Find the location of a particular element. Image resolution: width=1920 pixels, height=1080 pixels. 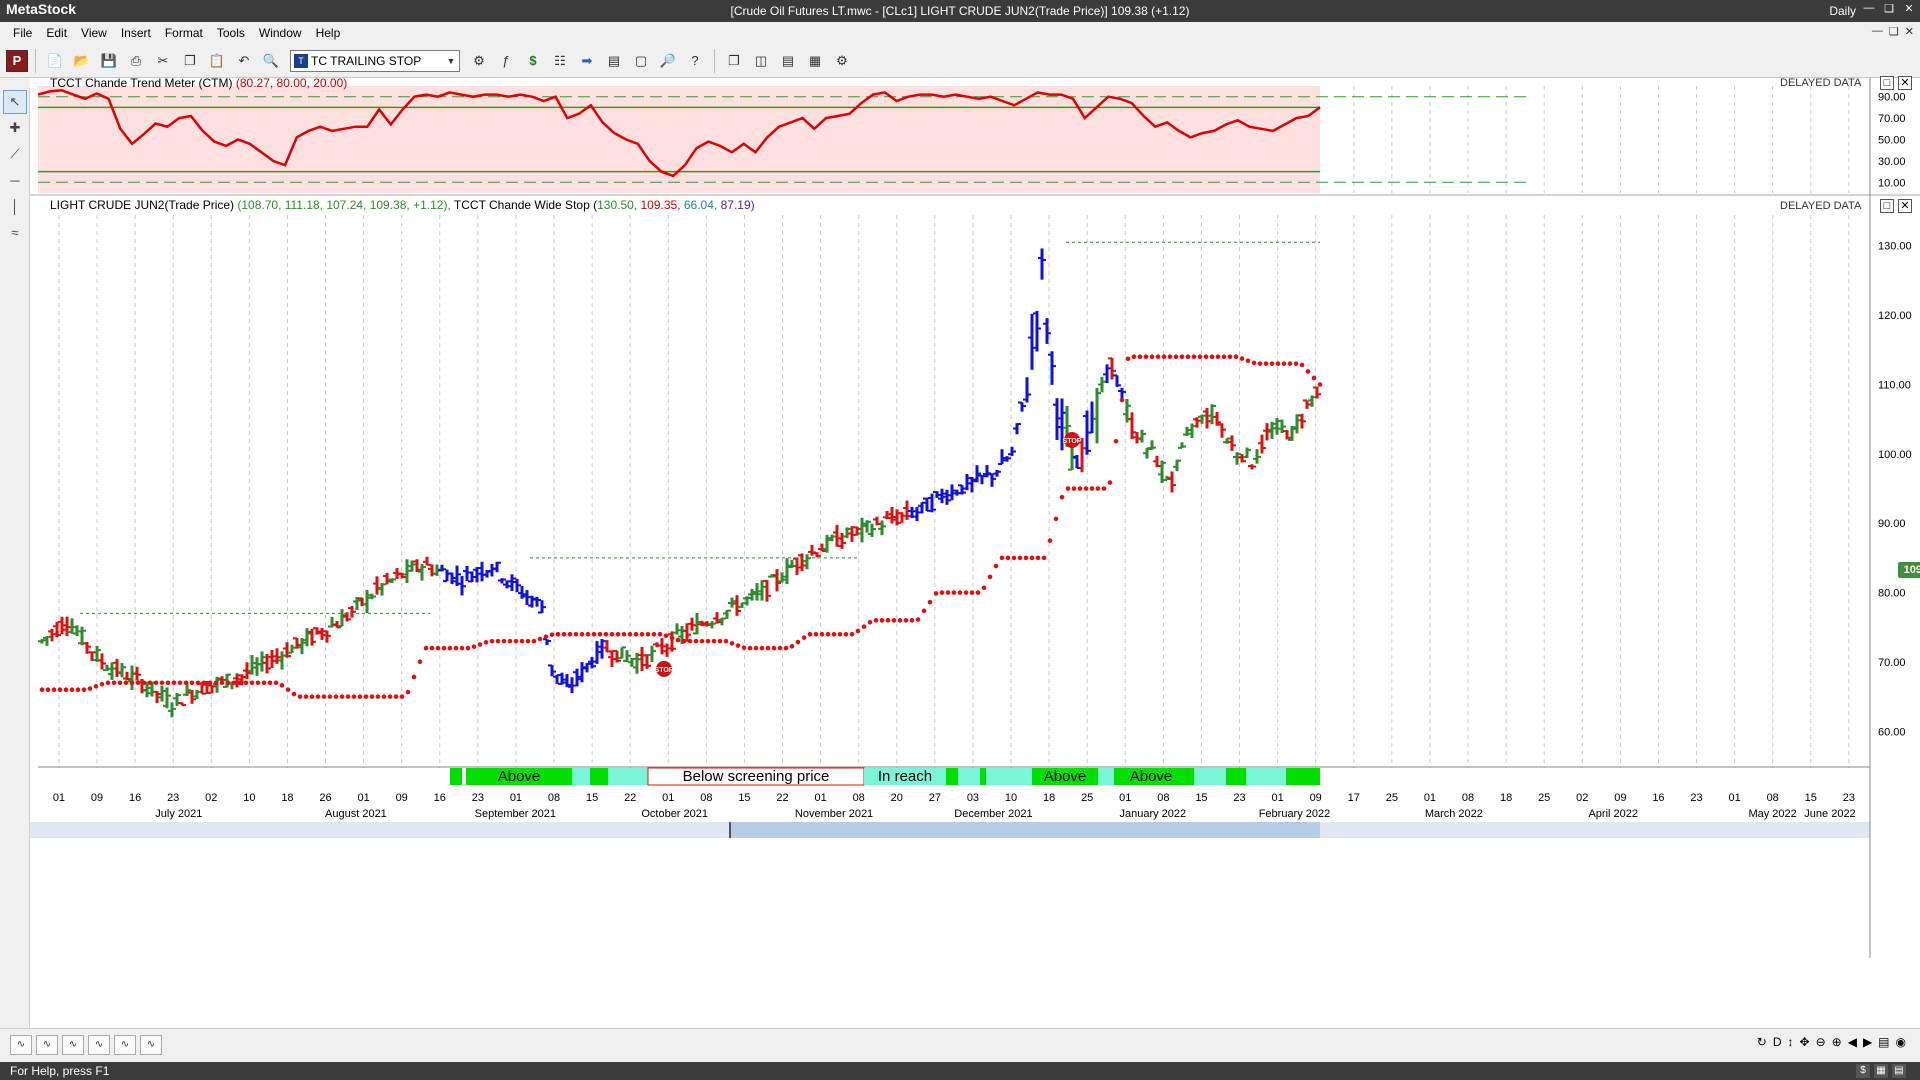

price-values: (108.70, 111.18, 107.24, 109.38, +1.12), is located at coordinates (344, 205).